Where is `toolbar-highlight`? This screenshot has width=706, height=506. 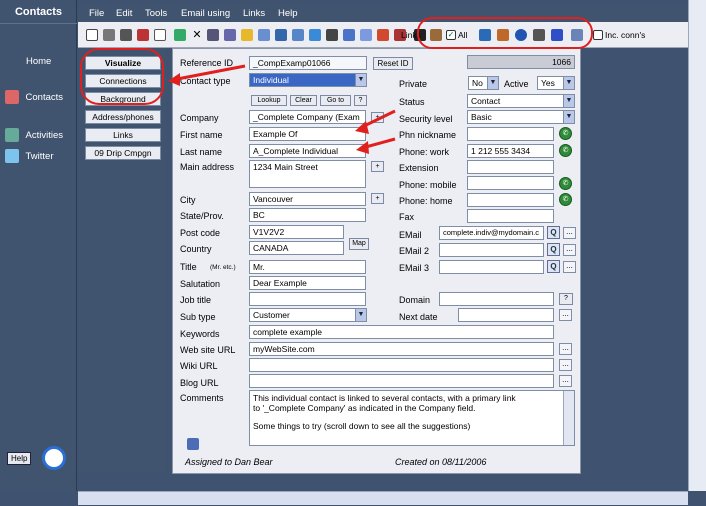 toolbar-highlight is located at coordinates (505, 33).